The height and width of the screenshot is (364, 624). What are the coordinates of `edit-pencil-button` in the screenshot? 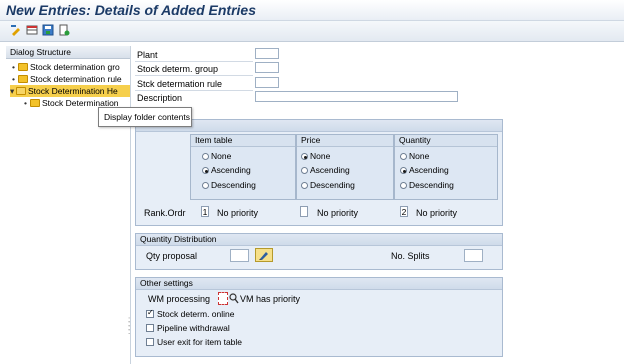 It's located at (264, 255).